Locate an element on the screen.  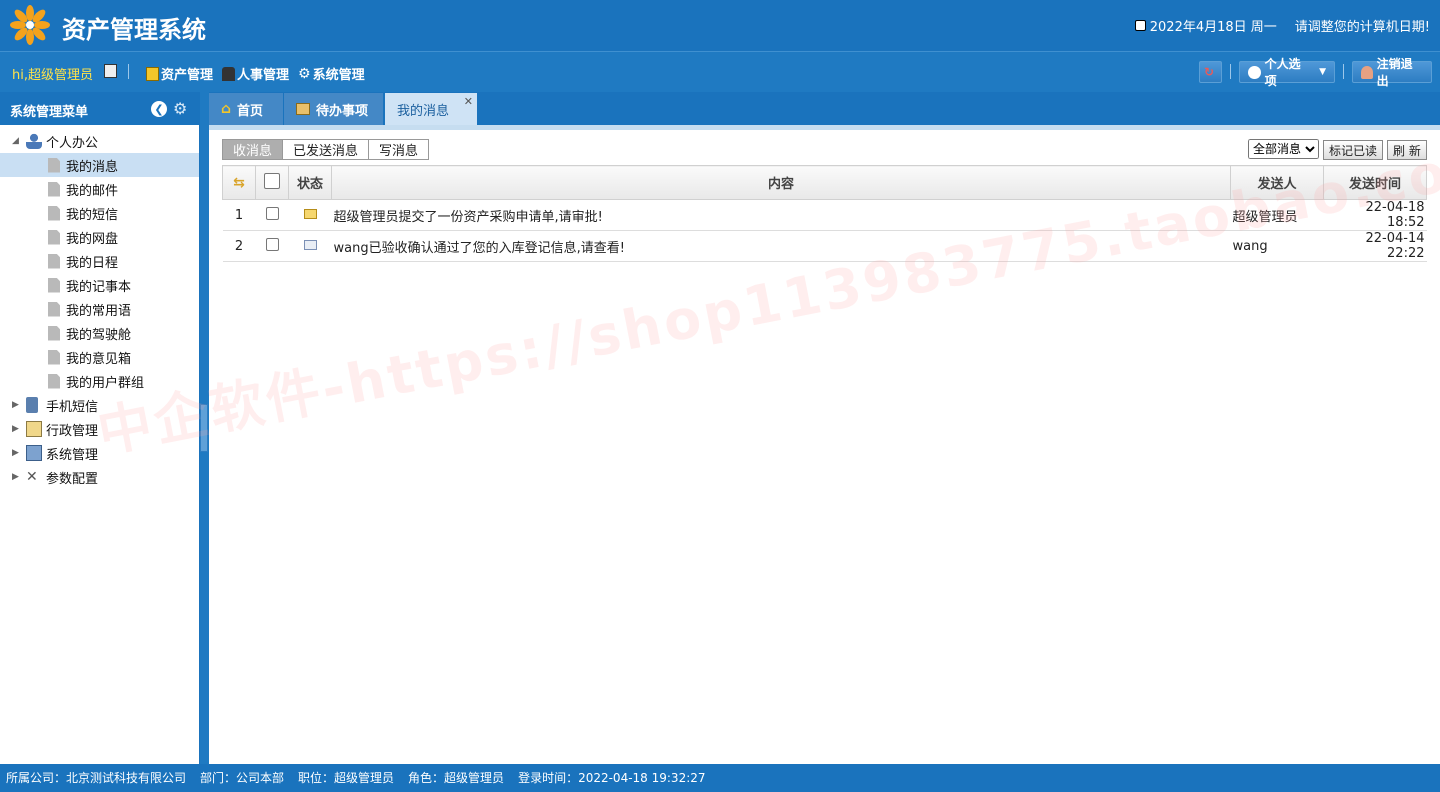
current-date: 2022年4月18日 周一 is located at coordinates (1213, 27).